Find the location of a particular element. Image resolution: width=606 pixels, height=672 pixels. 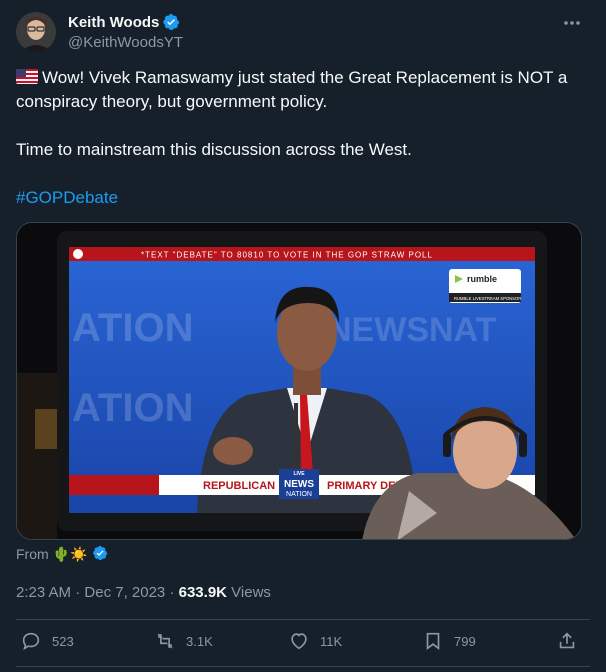

rumble-label: rumble is located at coordinates (482, 279).